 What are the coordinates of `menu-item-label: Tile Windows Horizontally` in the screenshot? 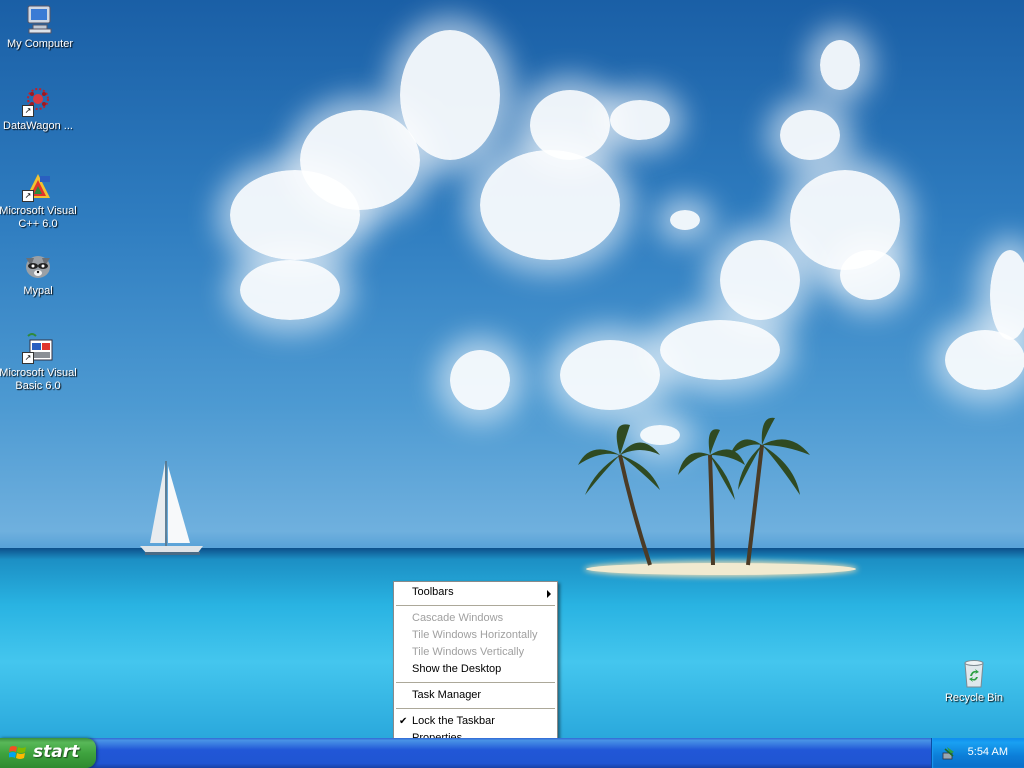 It's located at (475, 635).